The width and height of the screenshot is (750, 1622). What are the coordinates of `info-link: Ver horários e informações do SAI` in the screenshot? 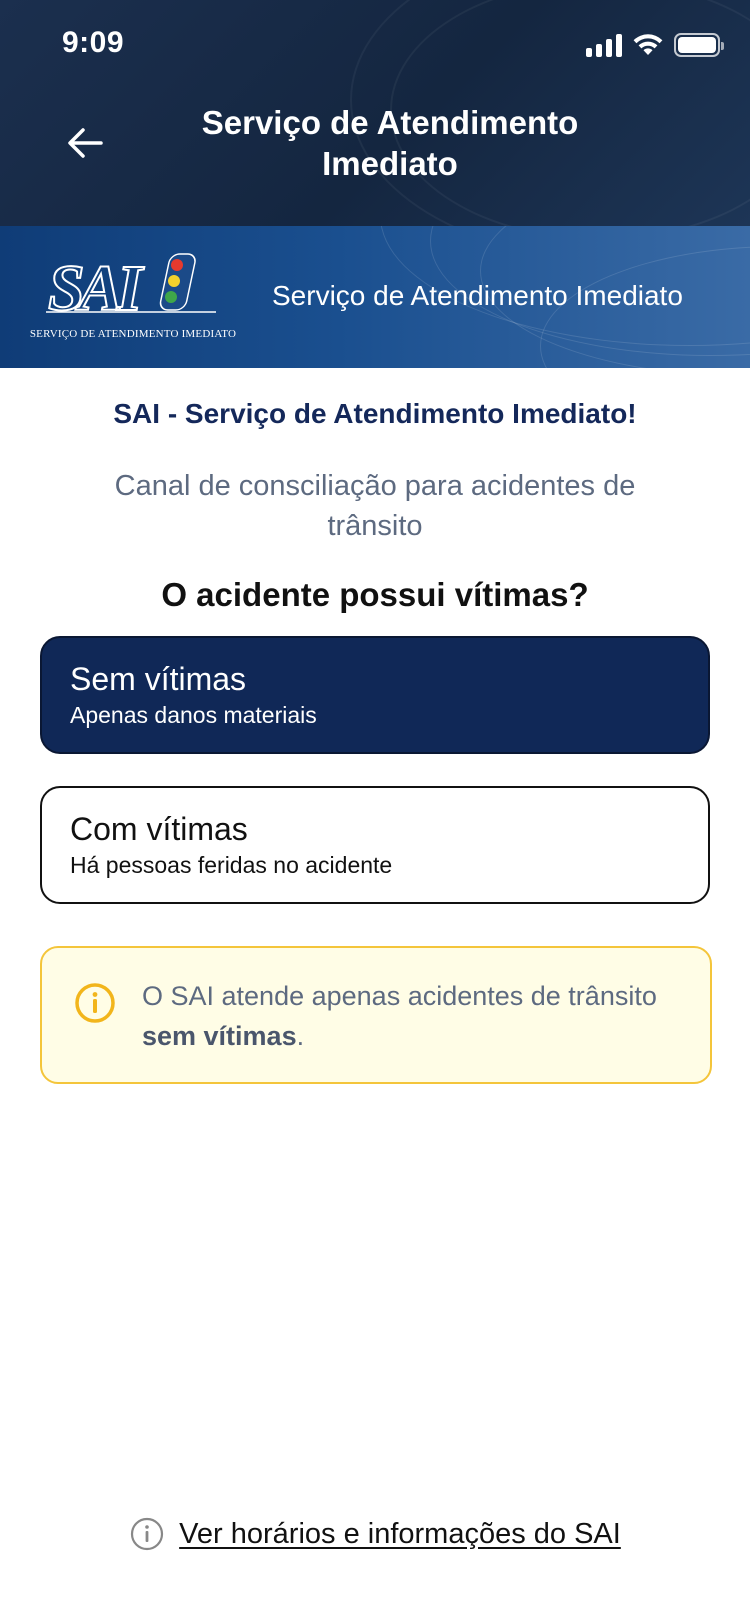 It's located at (375, 1534).